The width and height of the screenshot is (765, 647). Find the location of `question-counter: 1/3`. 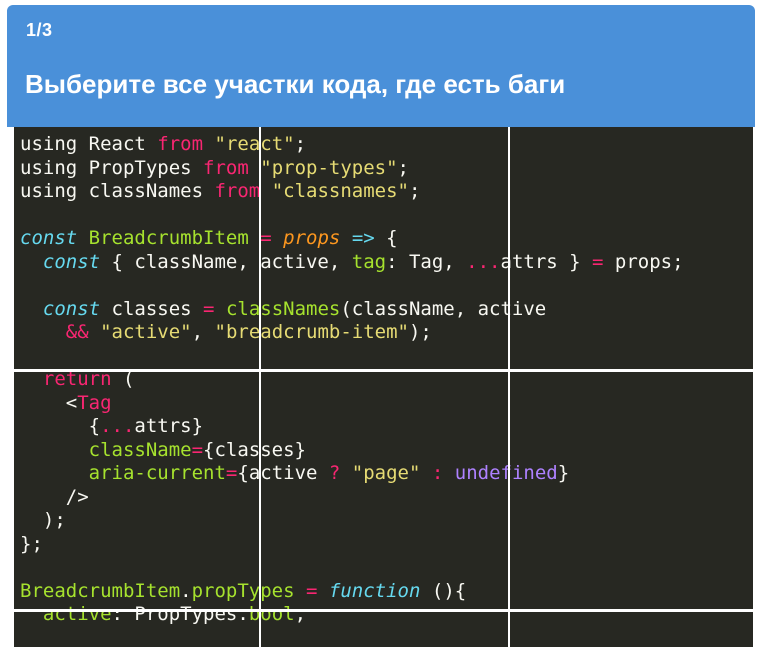

question-counter: 1/3 is located at coordinates (39, 30).